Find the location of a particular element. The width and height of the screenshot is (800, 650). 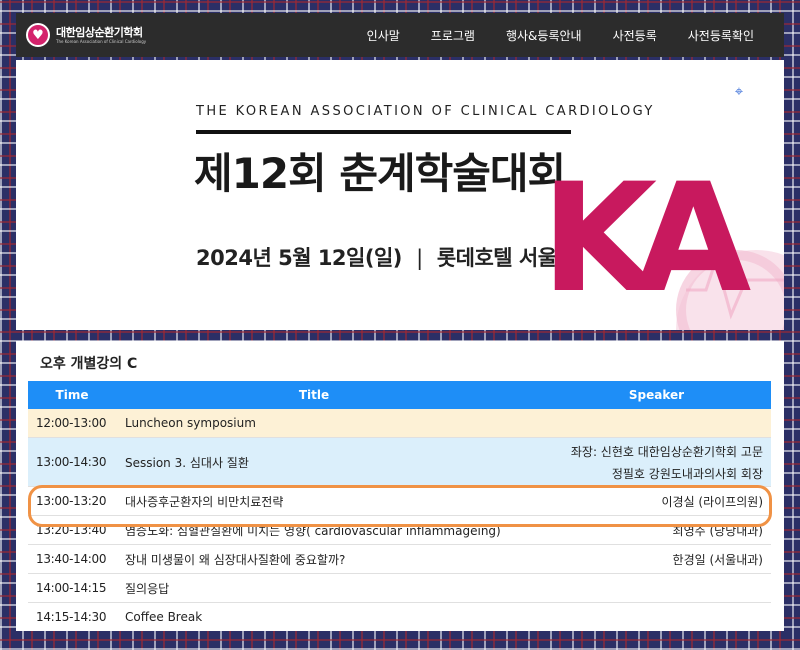

menu-program: 프로그램 is located at coordinates (453, 35).